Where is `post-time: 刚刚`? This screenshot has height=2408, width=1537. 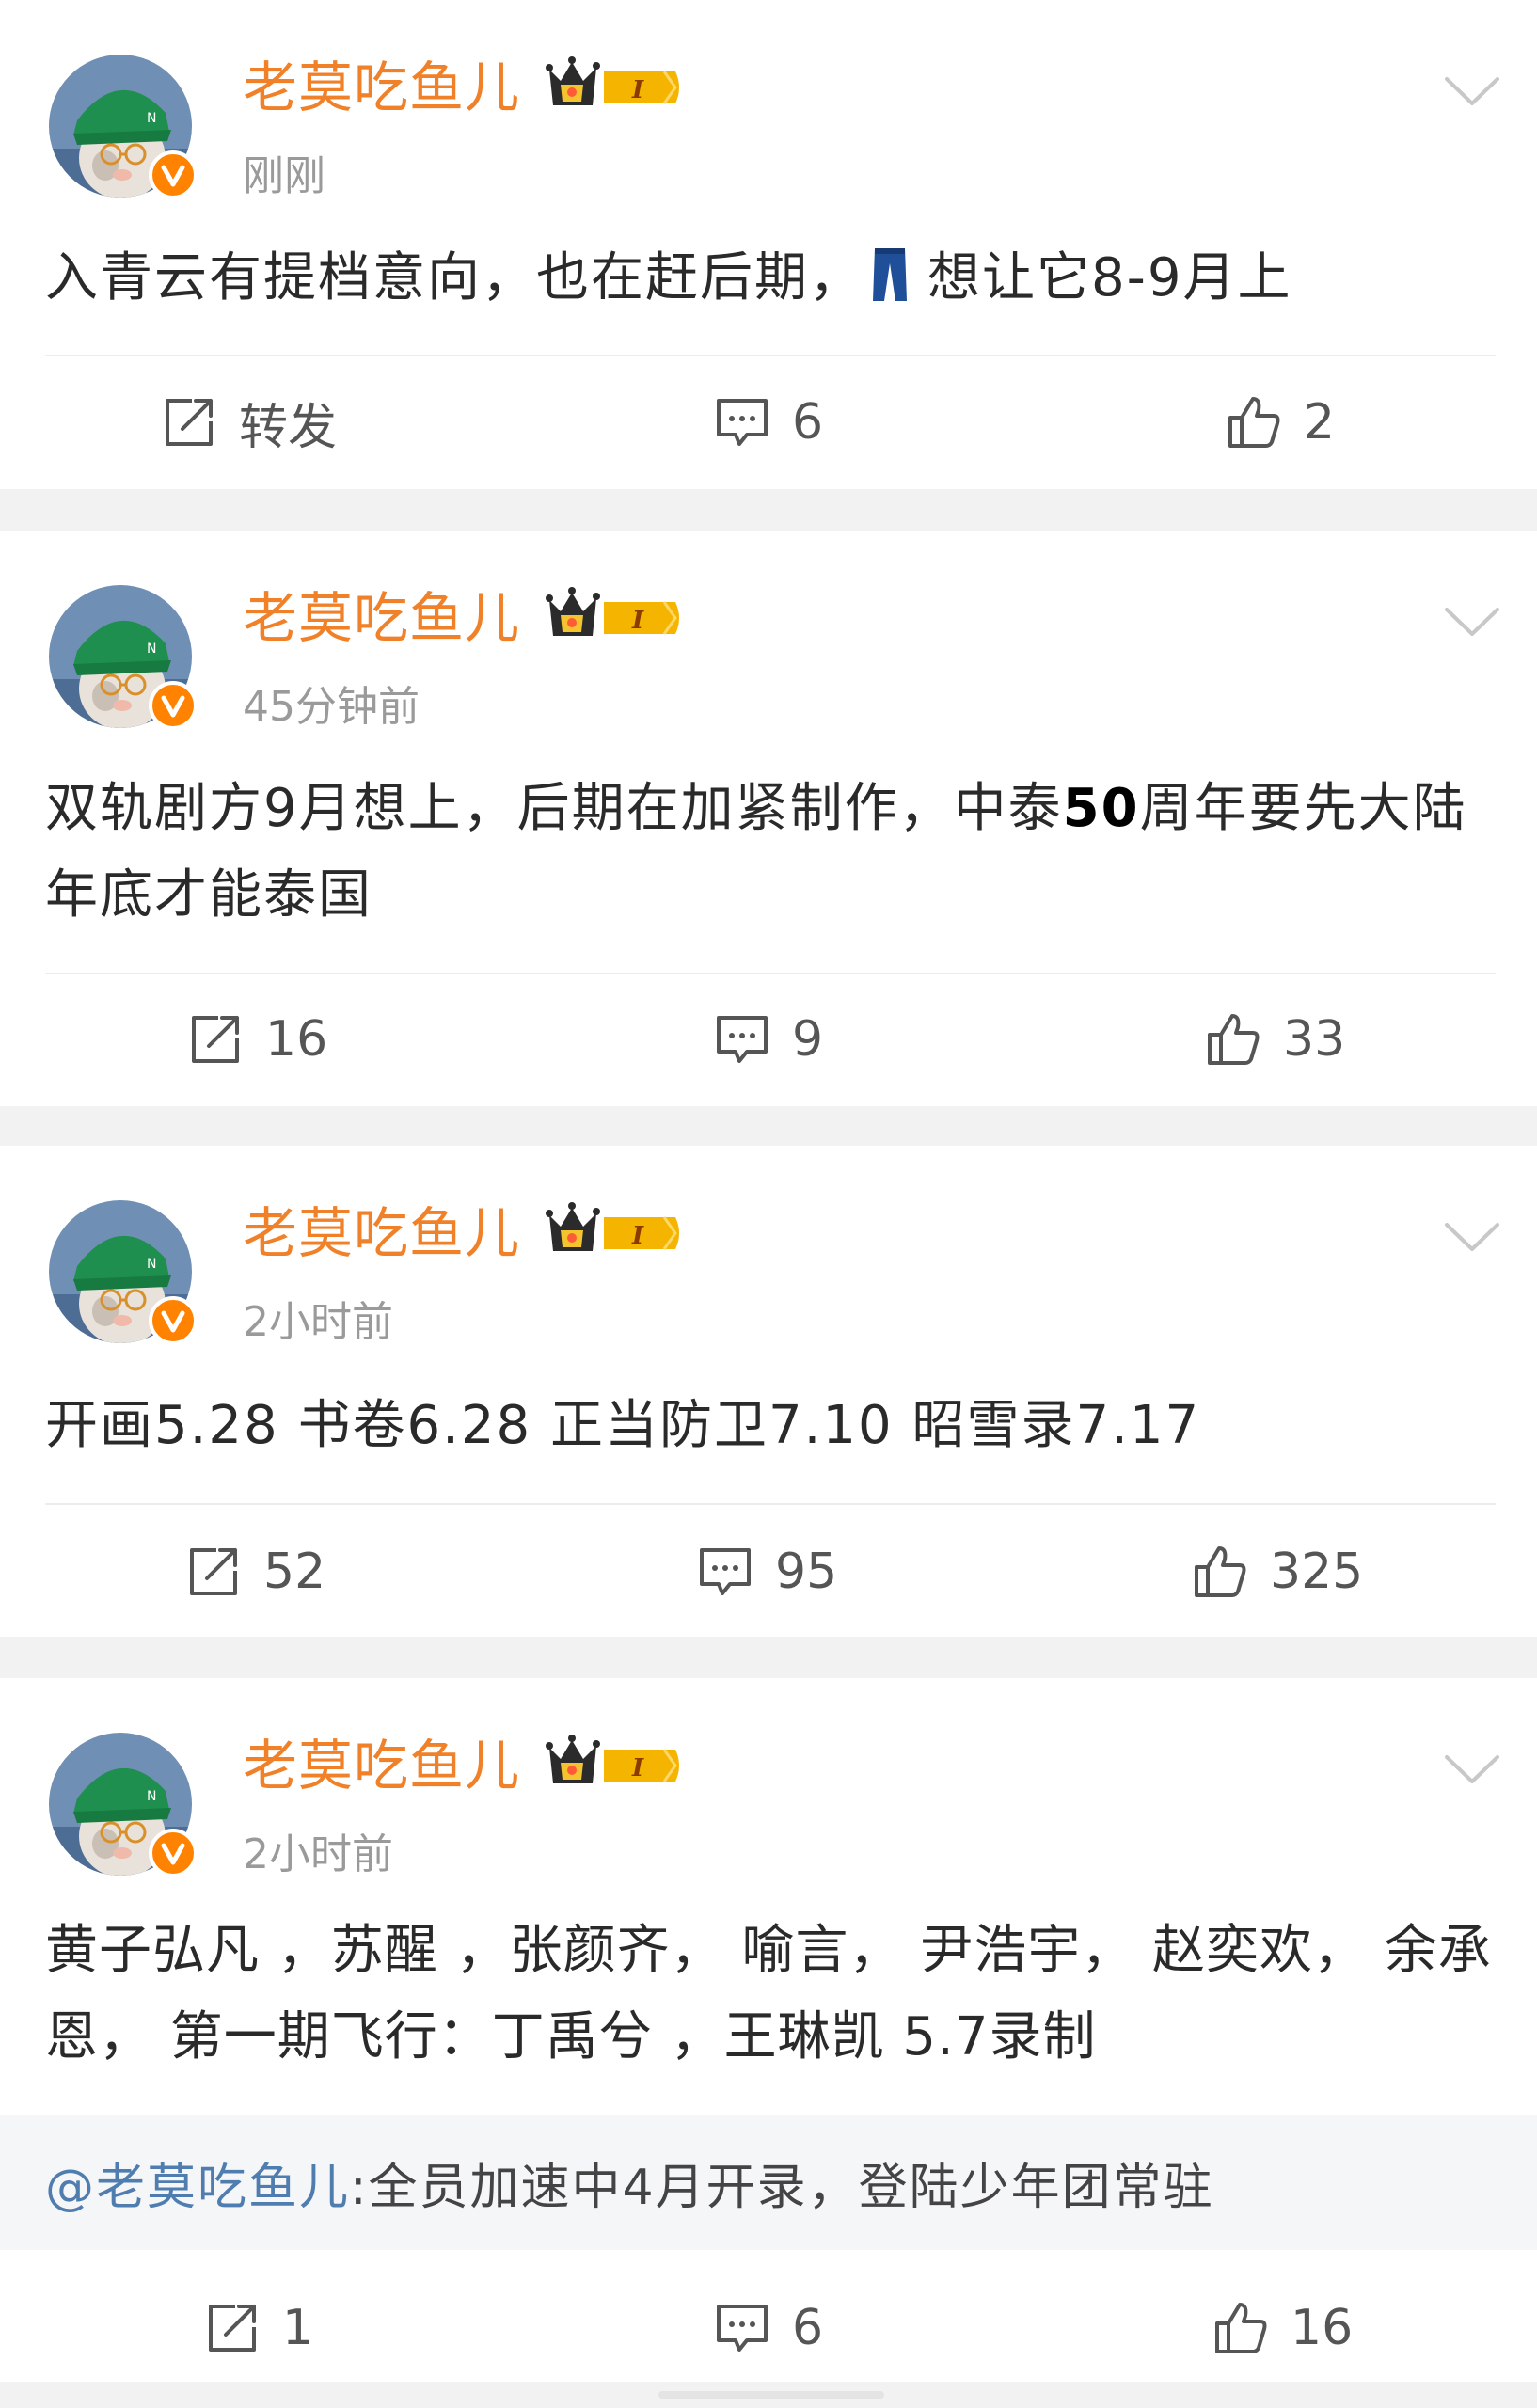
post-time: 刚刚 is located at coordinates (284, 176).